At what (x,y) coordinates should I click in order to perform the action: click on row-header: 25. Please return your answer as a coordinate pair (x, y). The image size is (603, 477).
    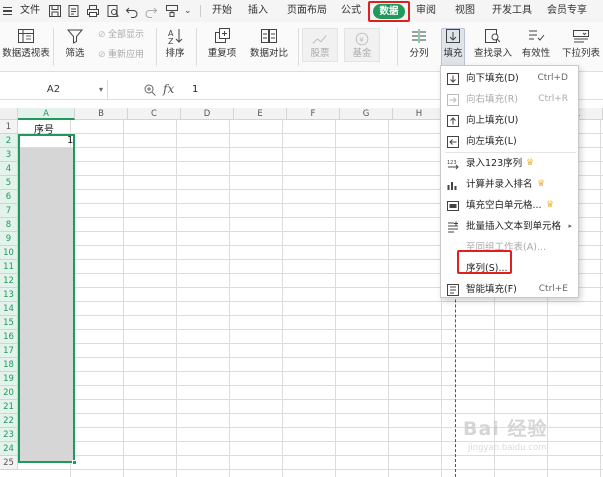
    Looking at the image, I should click on (9, 463).